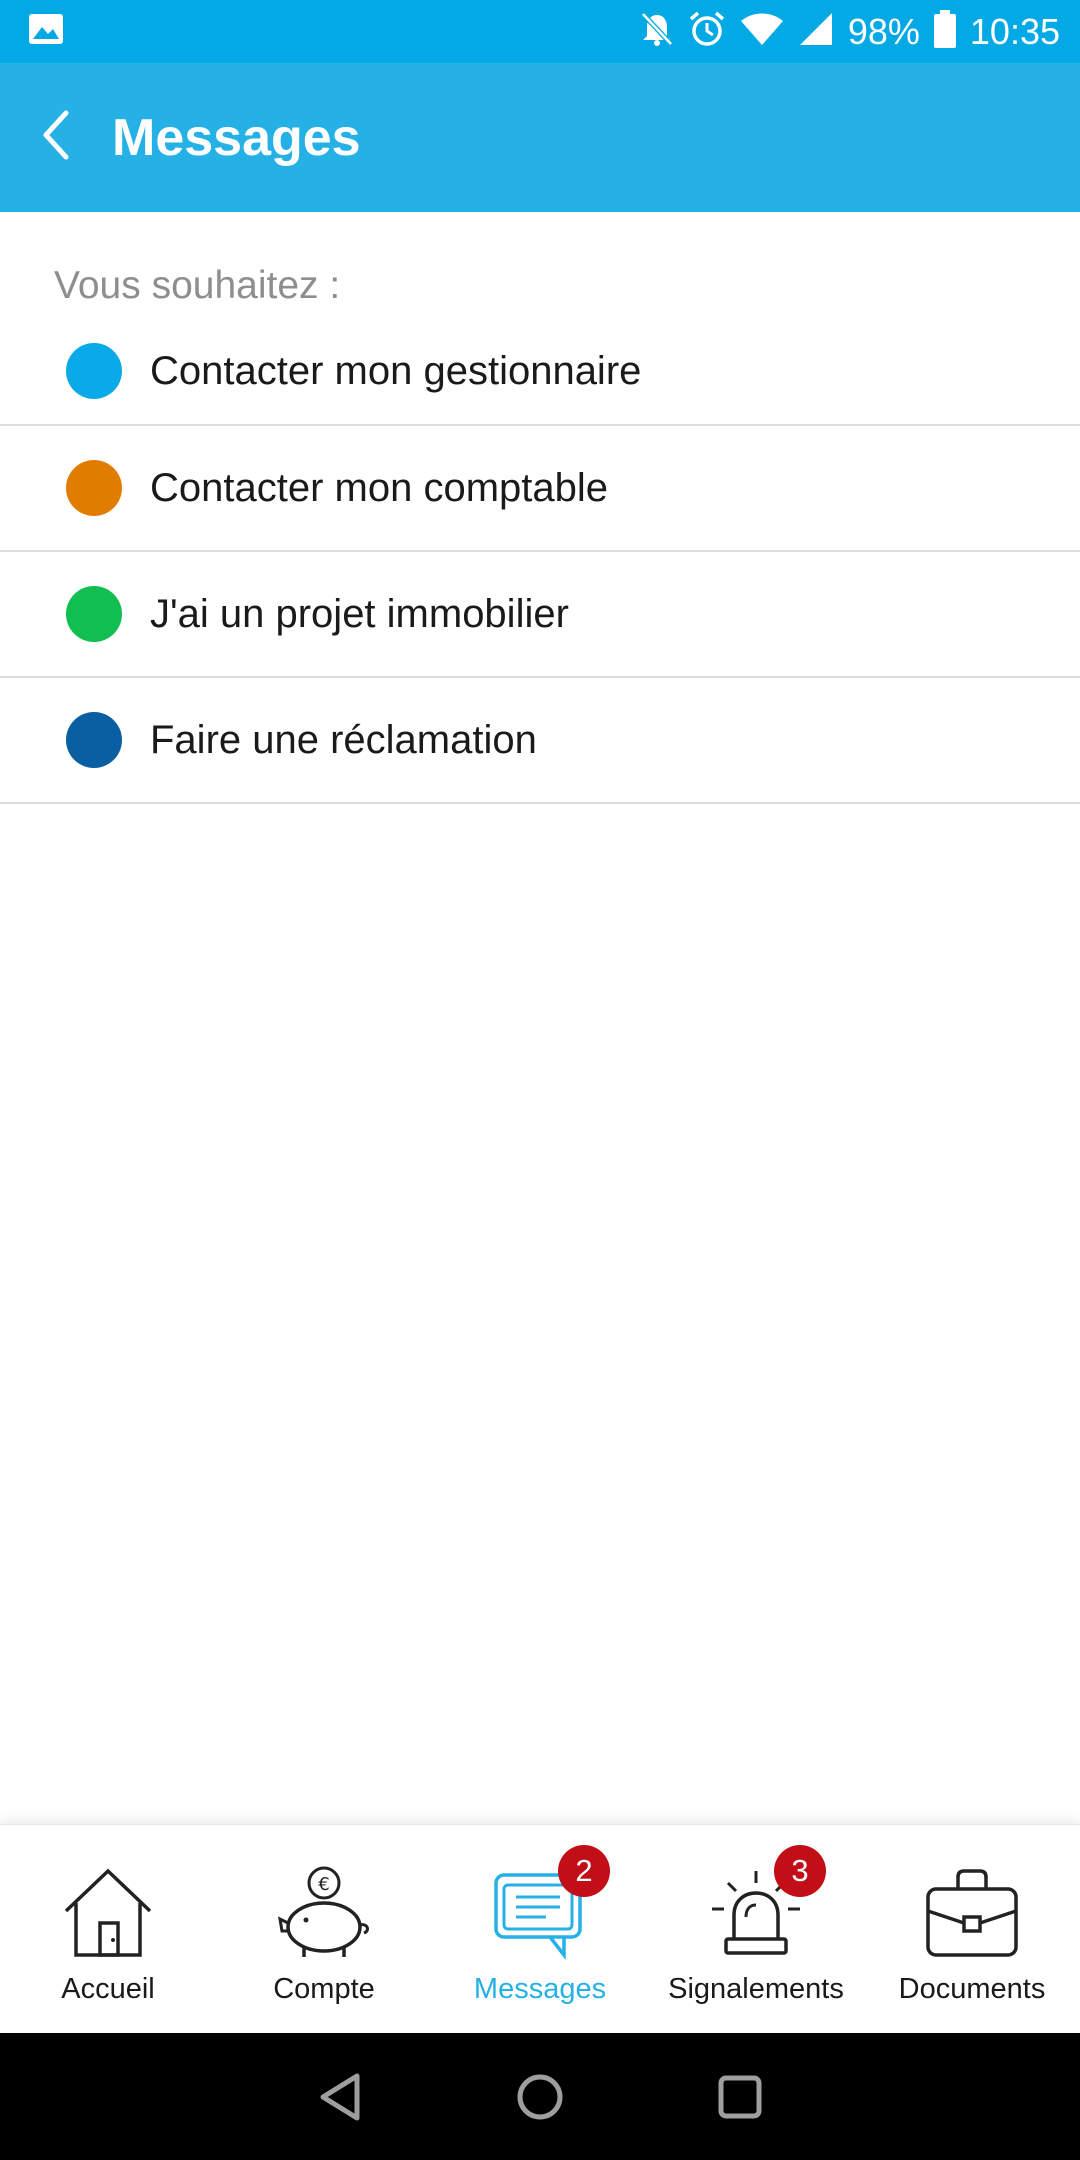 Image resolution: width=1080 pixels, height=2160 pixels. Describe the element at coordinates (766, 1903) in the screenshot. I see `siren-icon: 3` at that location.